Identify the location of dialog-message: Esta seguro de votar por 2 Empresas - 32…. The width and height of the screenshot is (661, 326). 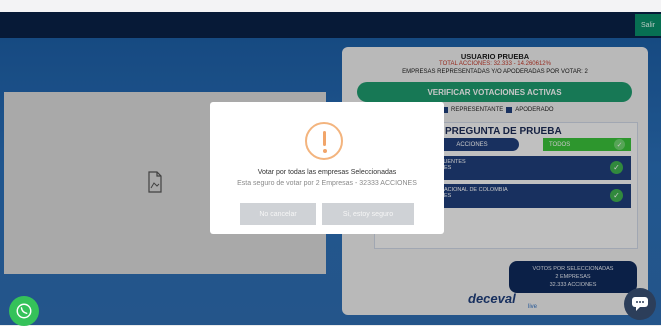
(327, 183).